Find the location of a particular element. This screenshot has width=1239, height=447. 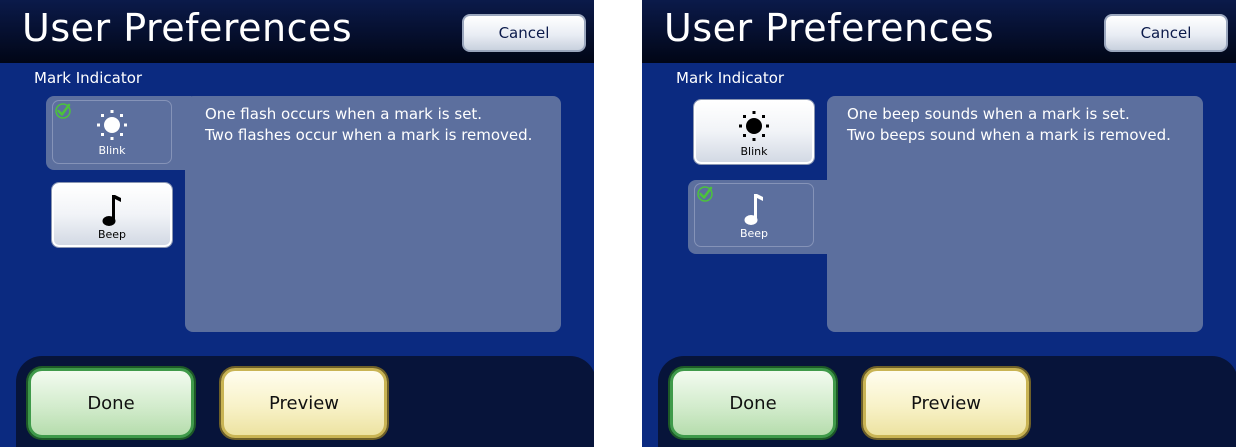

description-line: One beep sounds when a mark is set. is located at coordinates (988, 114).